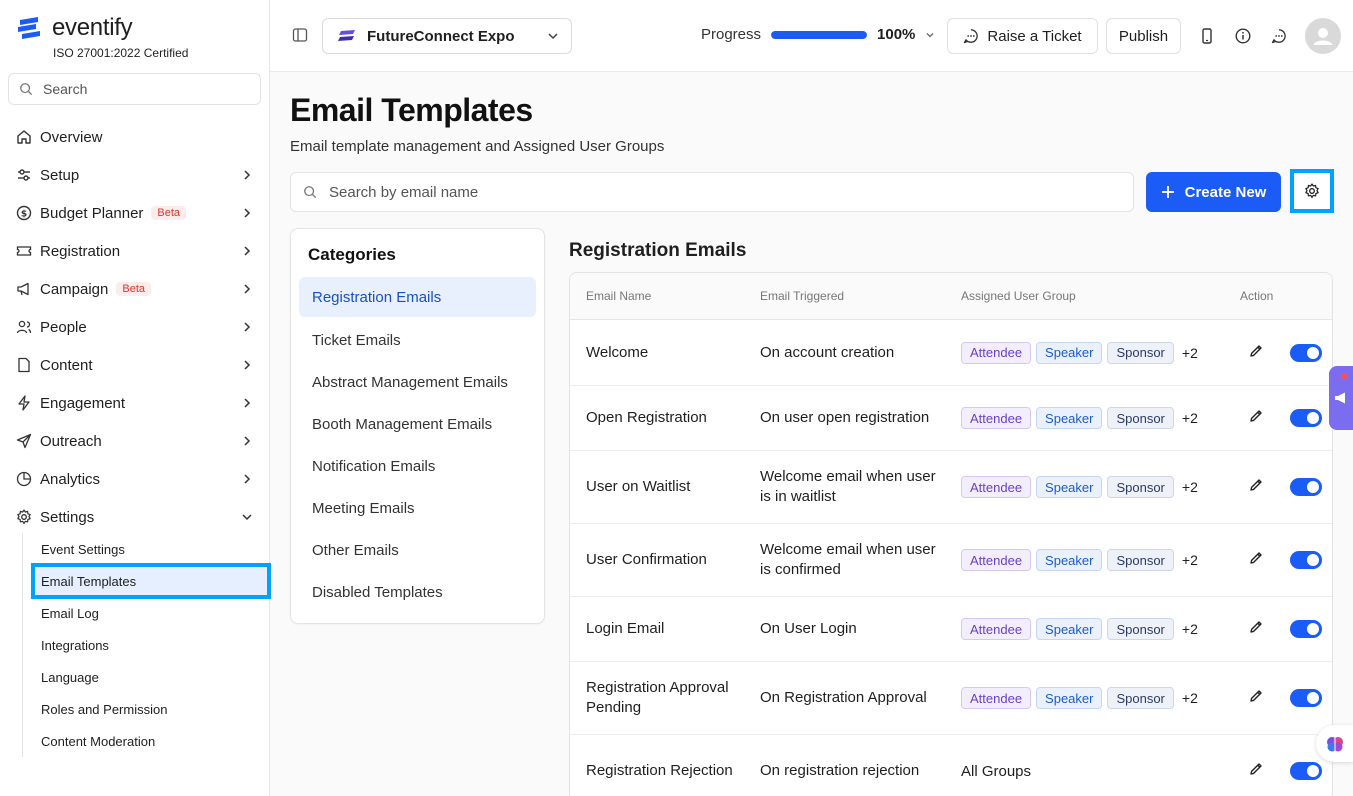  Describe the element at coordinates (441, 36) in the screenshot. I see `event-name: FutureConnect Expo` at that location.